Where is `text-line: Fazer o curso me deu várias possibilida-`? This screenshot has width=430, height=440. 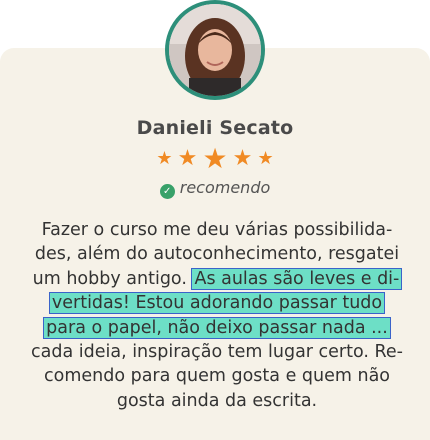 text-line: Fazer o curso me deu várias possibilida- is located at coordinates (217, 230).